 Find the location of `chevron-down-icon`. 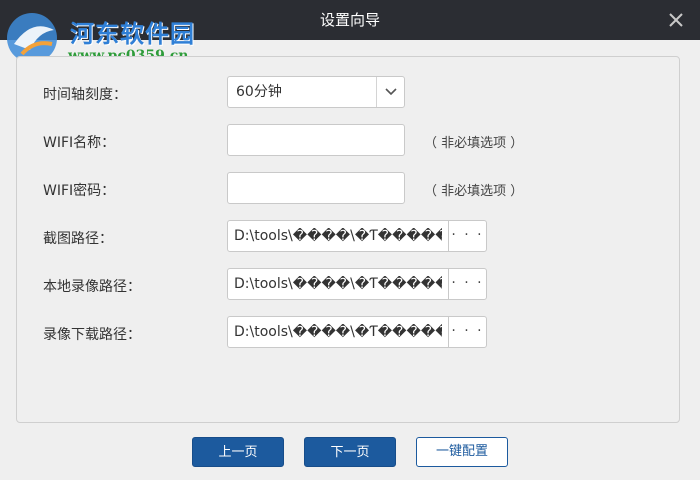

chevron-down-icon is located at coordinates (391, 92).